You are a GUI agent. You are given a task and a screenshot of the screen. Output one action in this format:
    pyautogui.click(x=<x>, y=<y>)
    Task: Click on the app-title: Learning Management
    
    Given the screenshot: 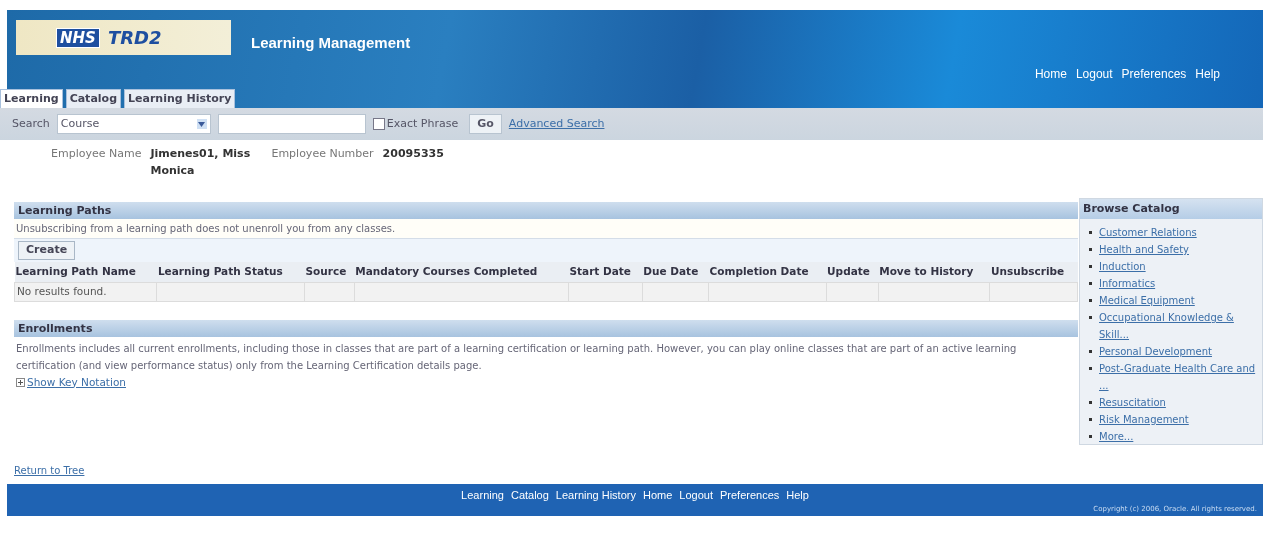 What is the action you would take?
    pyautogui.click(x=331, y=43)
    